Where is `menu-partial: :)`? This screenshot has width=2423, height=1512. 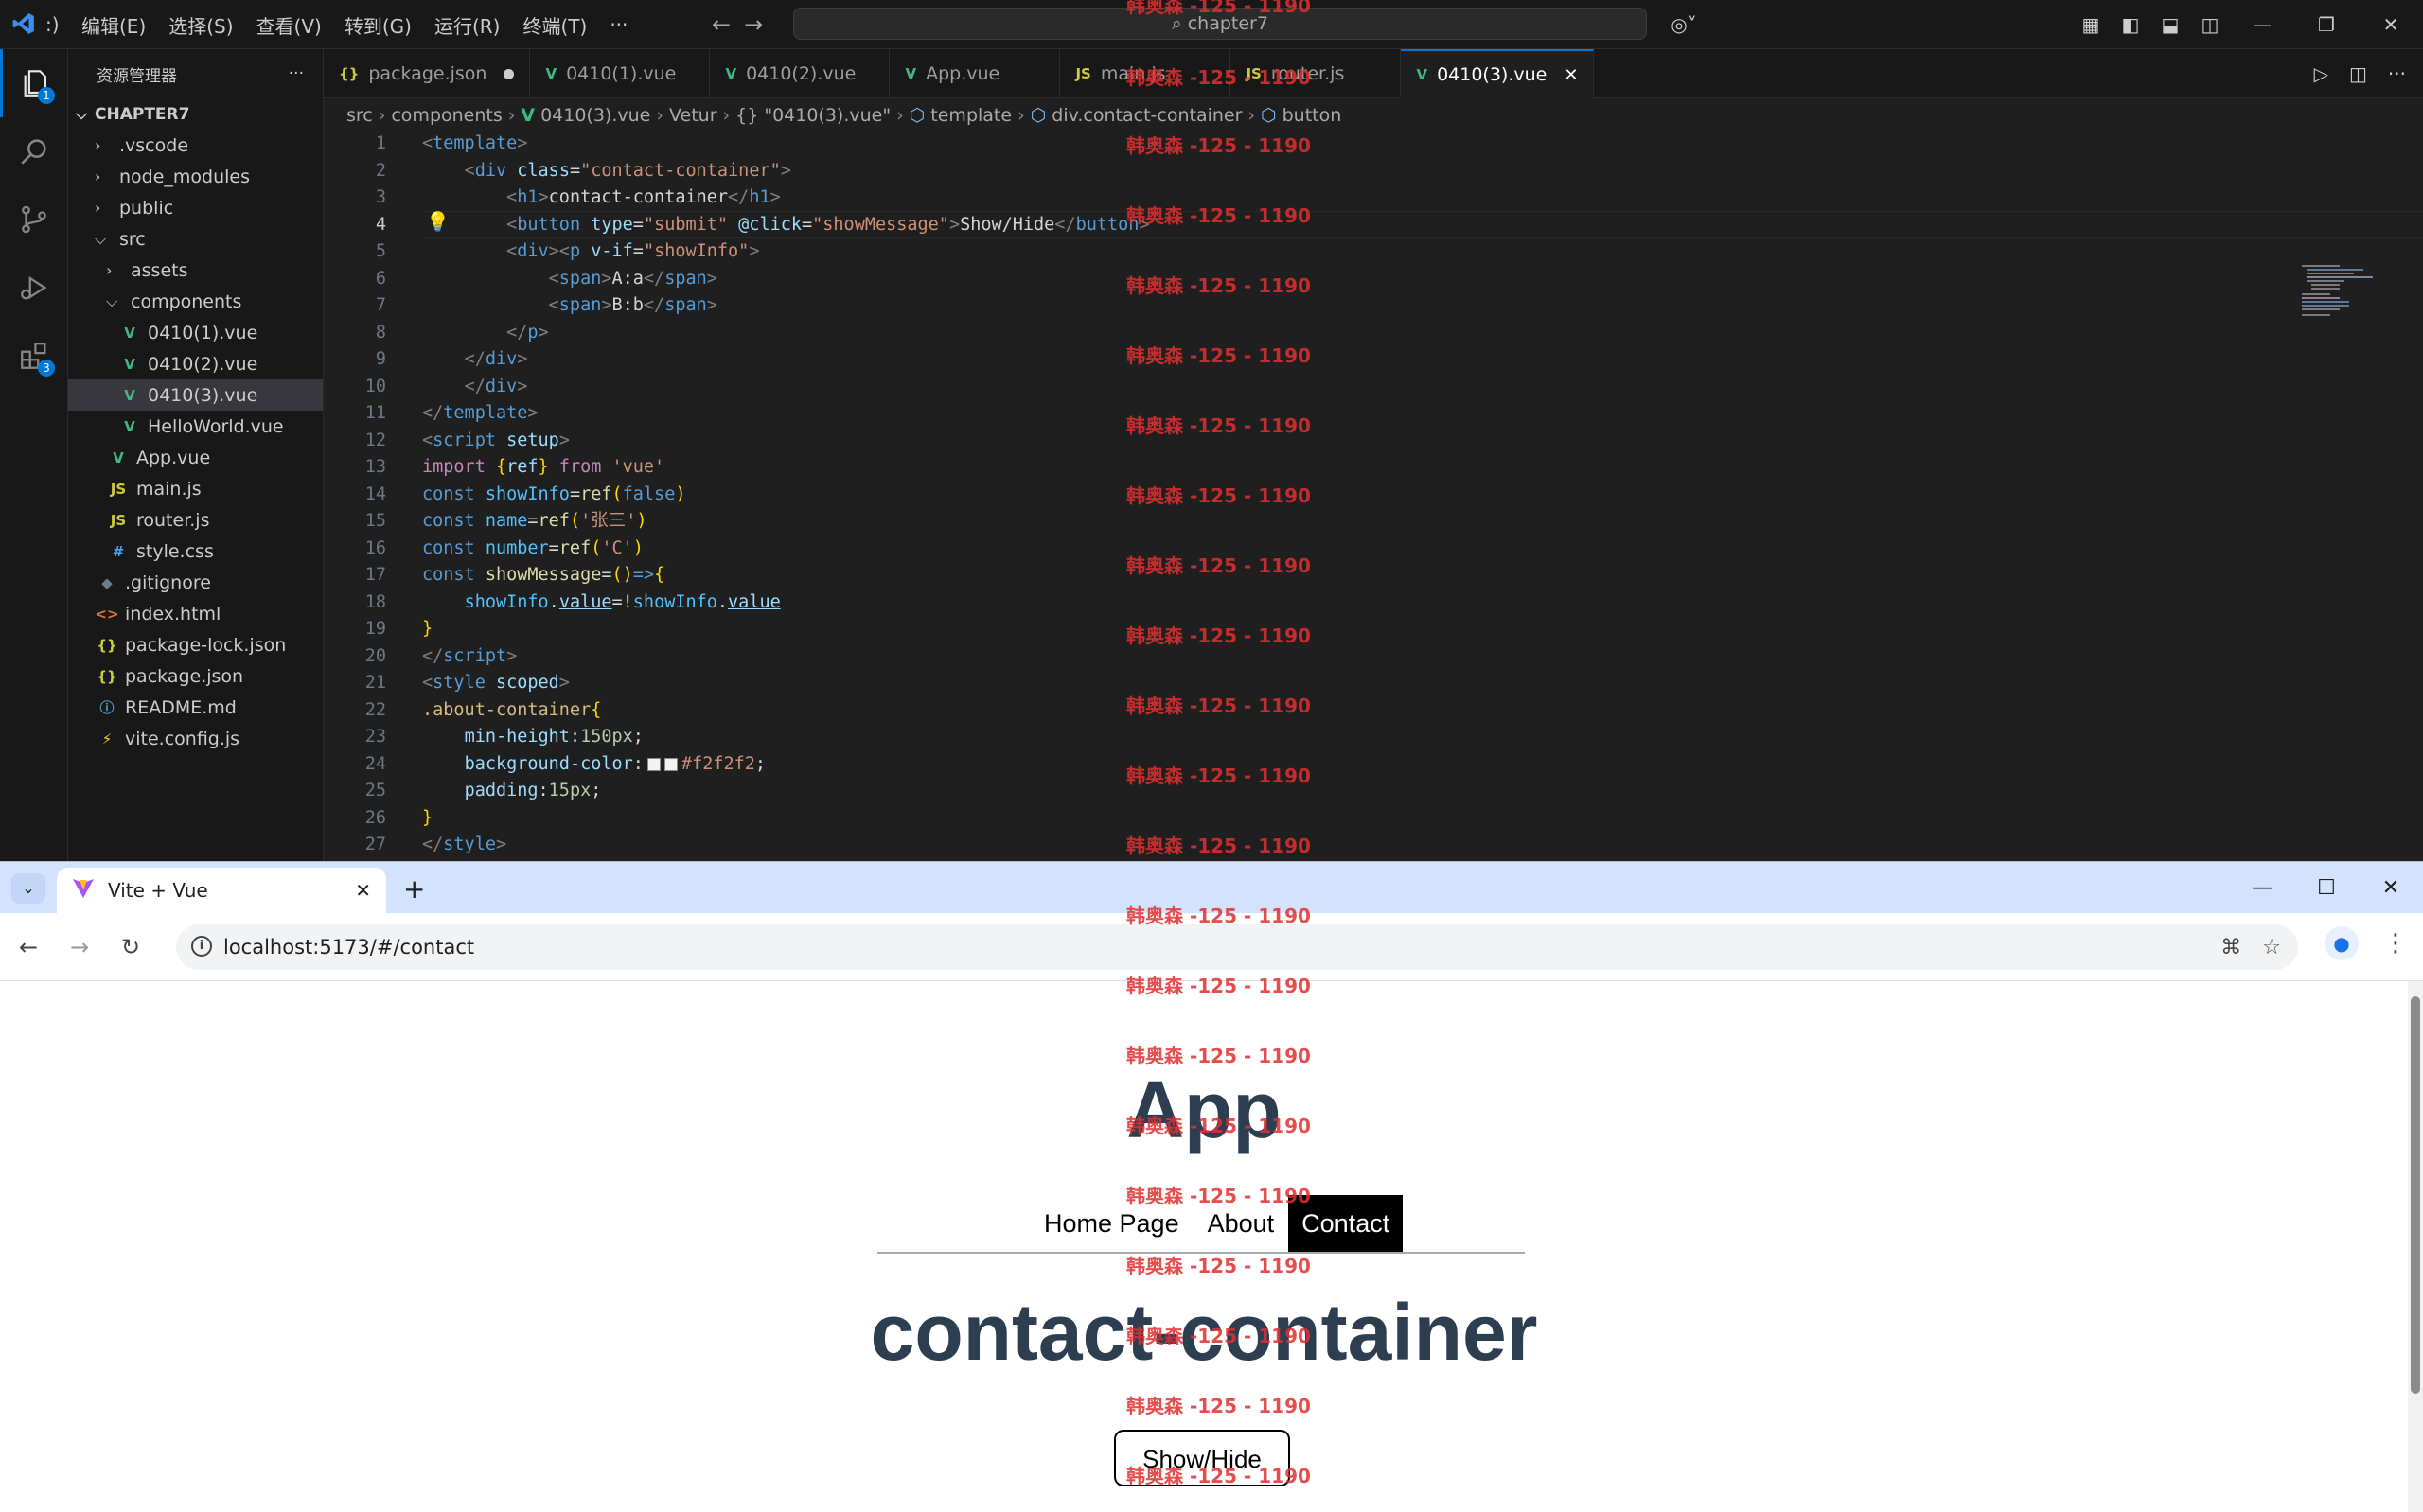
menu-partial: :) is located at coordinates (54, 24).